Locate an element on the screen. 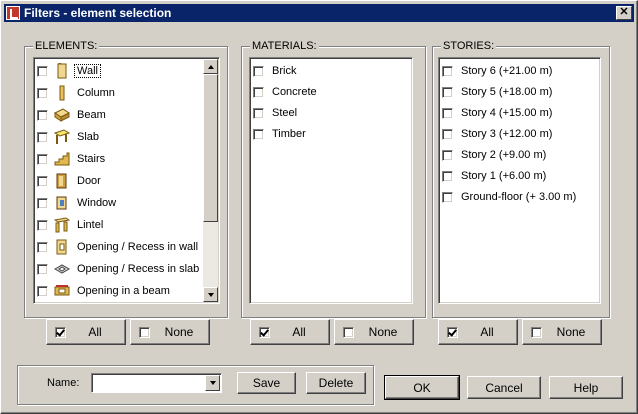 This screenshot has height=414, width=638. scroll-thumb is located at coordinates (210, 148).